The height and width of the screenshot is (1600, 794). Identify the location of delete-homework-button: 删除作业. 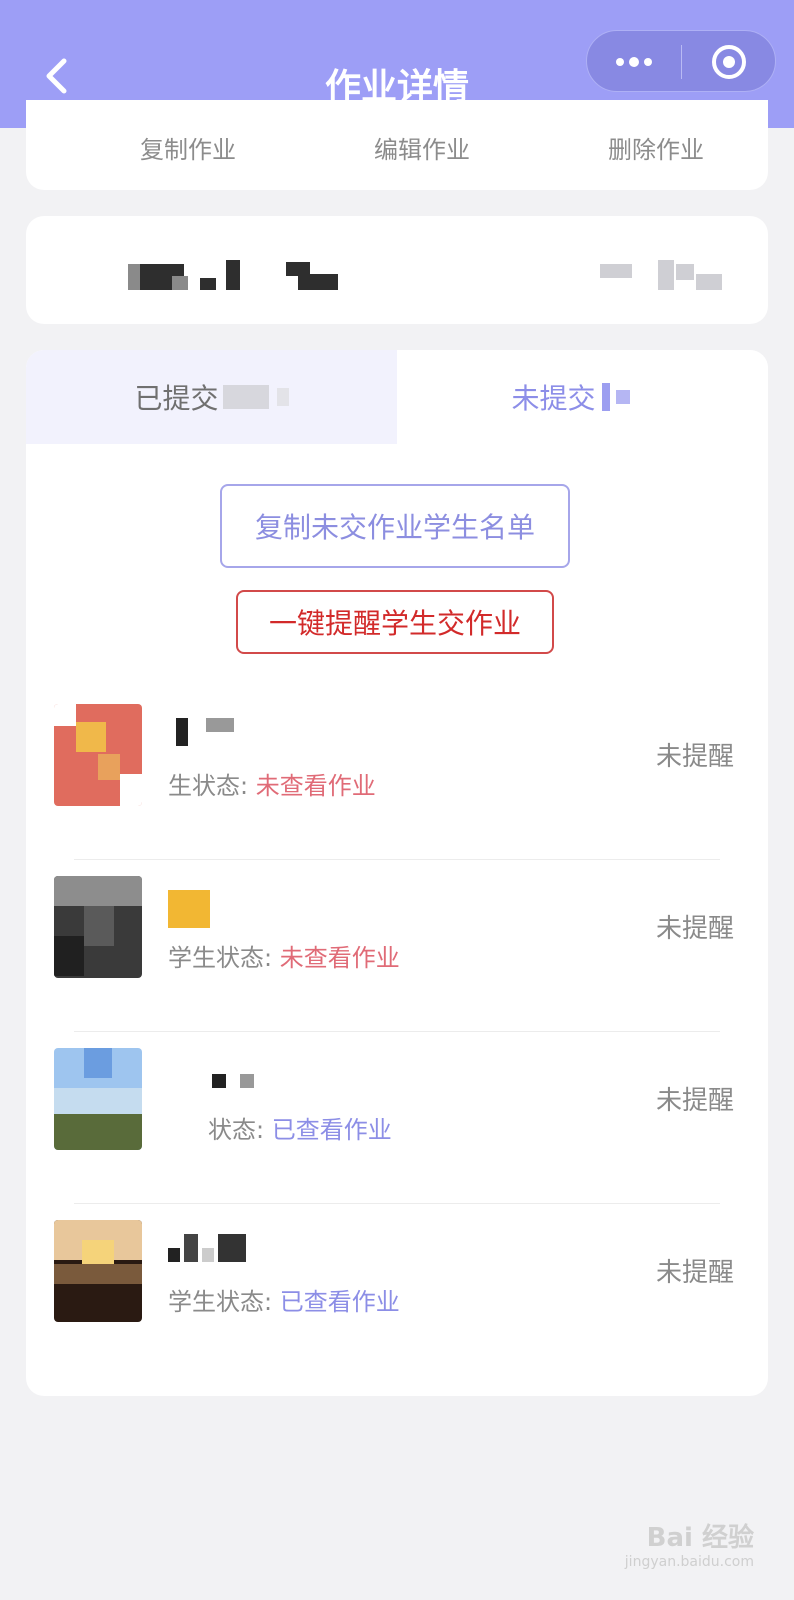
(656, 147).